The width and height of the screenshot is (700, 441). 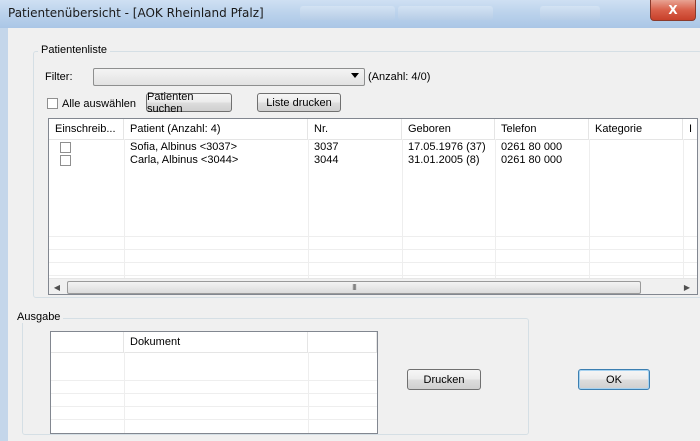 I want to click on document-list: Dokument, so click(x=214, y=382).